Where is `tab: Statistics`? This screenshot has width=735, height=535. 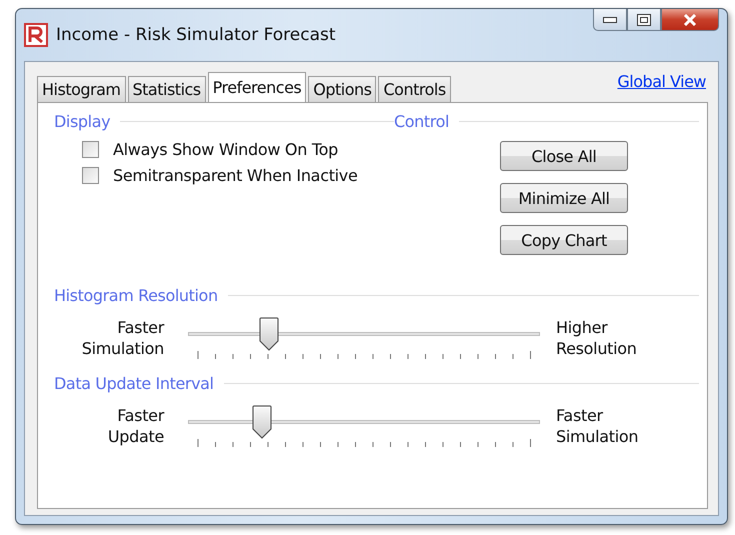 tab: Statistics is located at coordinates (167, 89).